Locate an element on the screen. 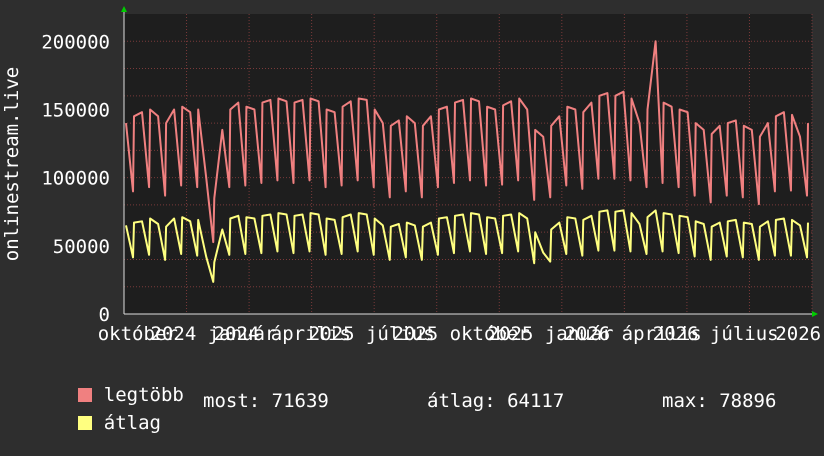  legend-row-atlag: átlag is located at coordinates (96, 423).